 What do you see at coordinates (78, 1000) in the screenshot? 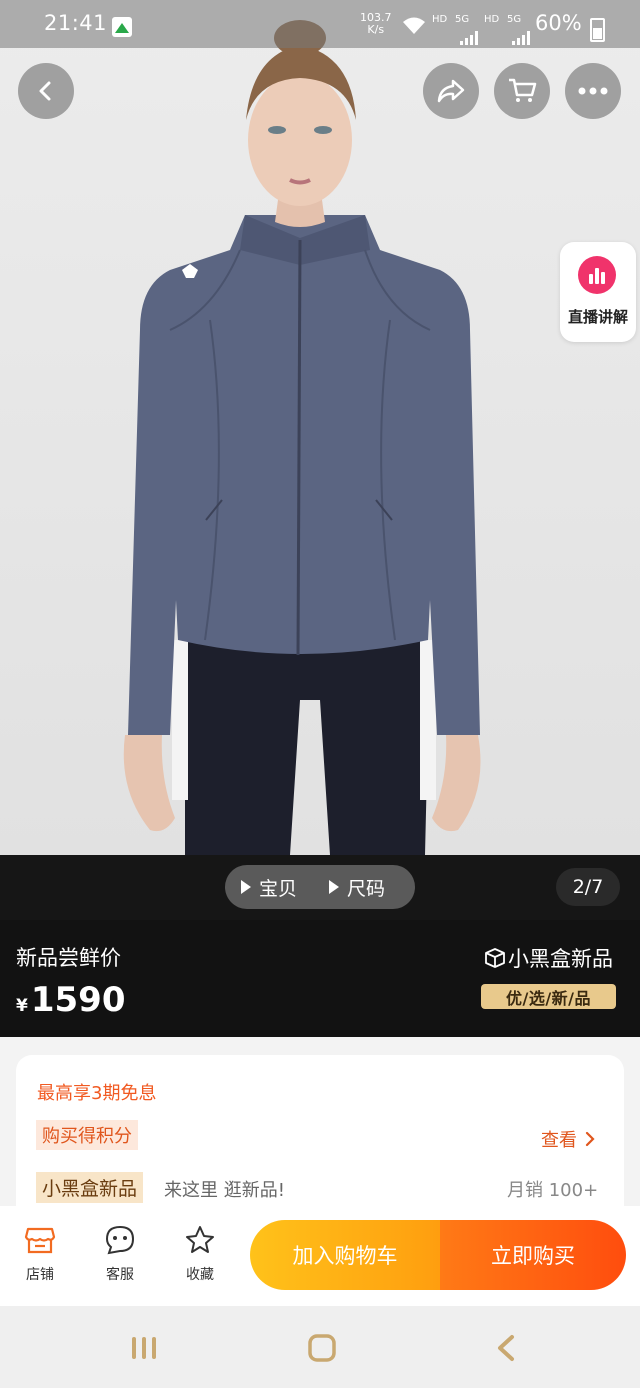
I see `price-value: 1590` at bounding box center [78, 1000].